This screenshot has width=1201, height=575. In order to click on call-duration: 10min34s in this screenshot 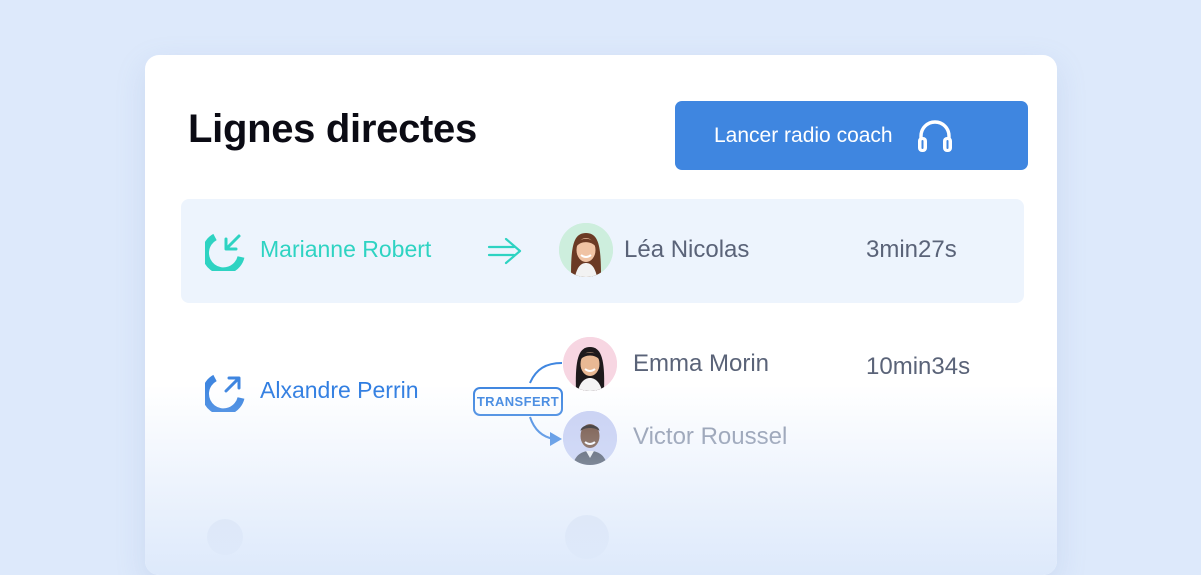, I will do `click(918, 366)`.